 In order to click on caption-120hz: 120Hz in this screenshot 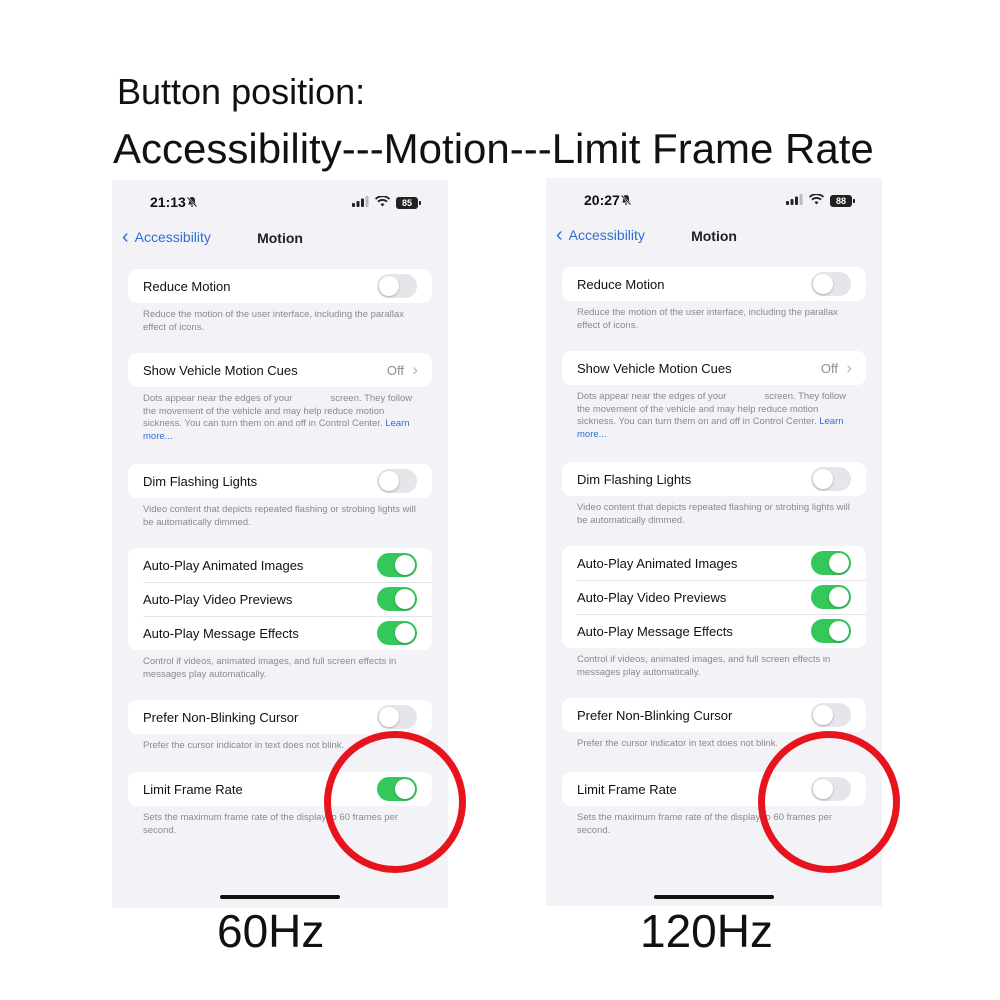, I will do `click(706, 931)`.